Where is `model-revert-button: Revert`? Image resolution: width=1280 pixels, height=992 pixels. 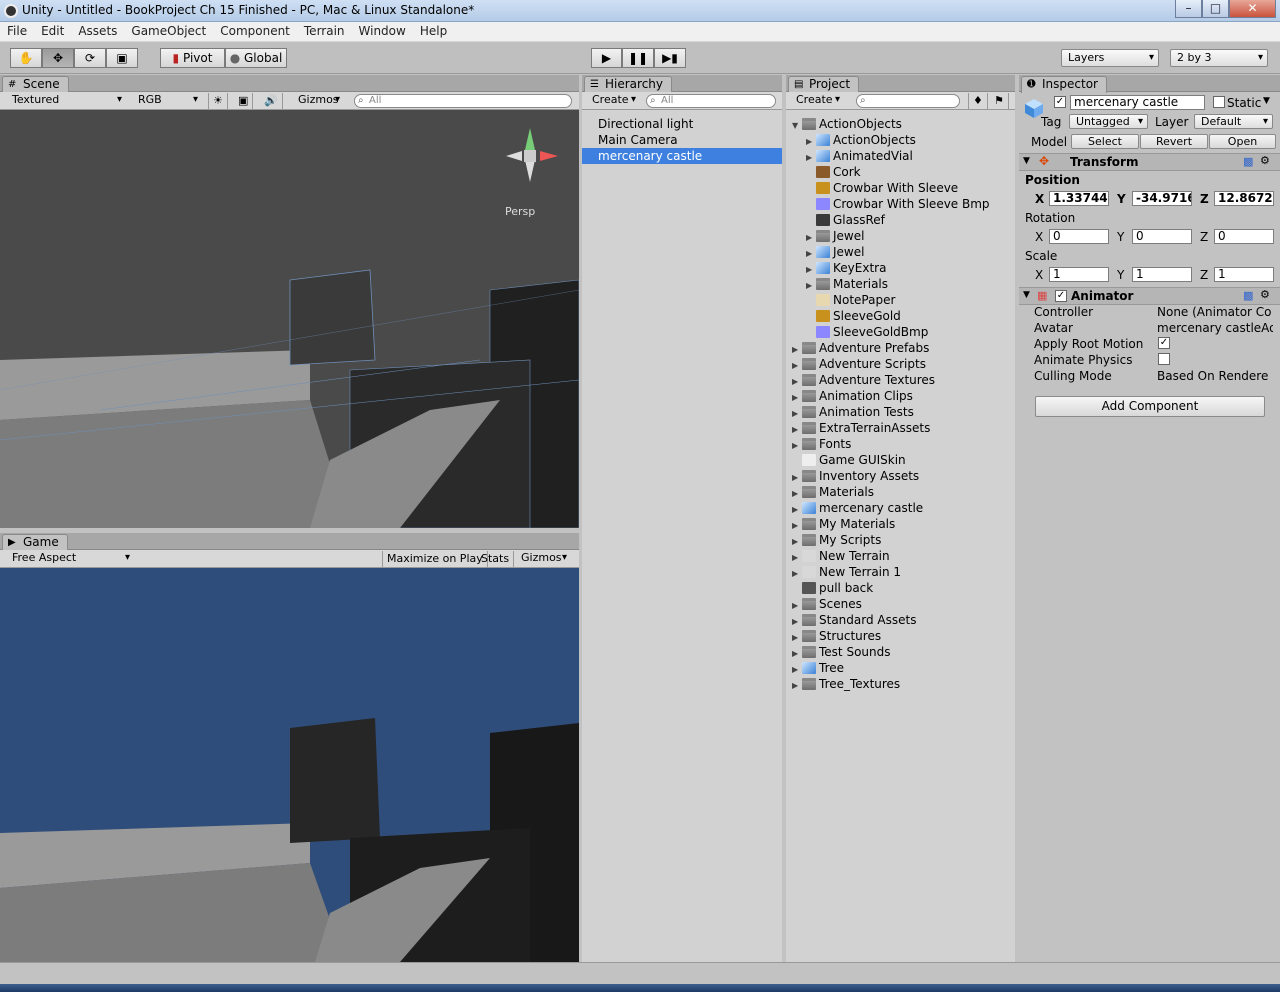 model-revert-button: Revert is located at coordinates (1174, 141).